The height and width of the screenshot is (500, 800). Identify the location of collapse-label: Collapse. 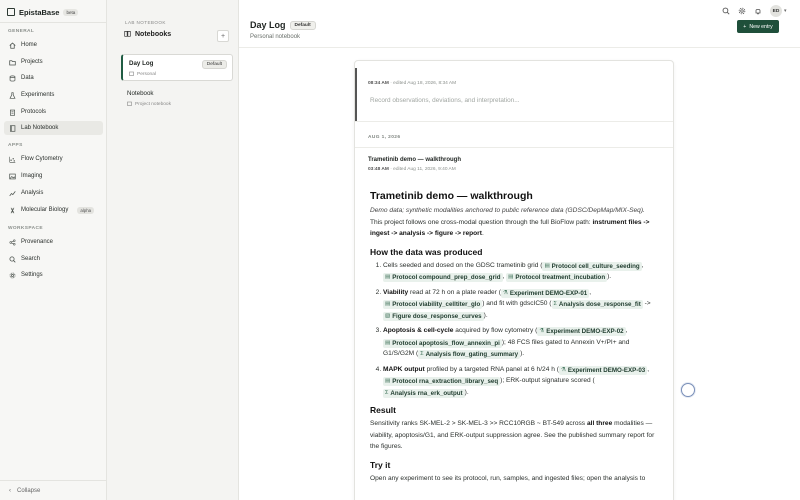
(29, 490).